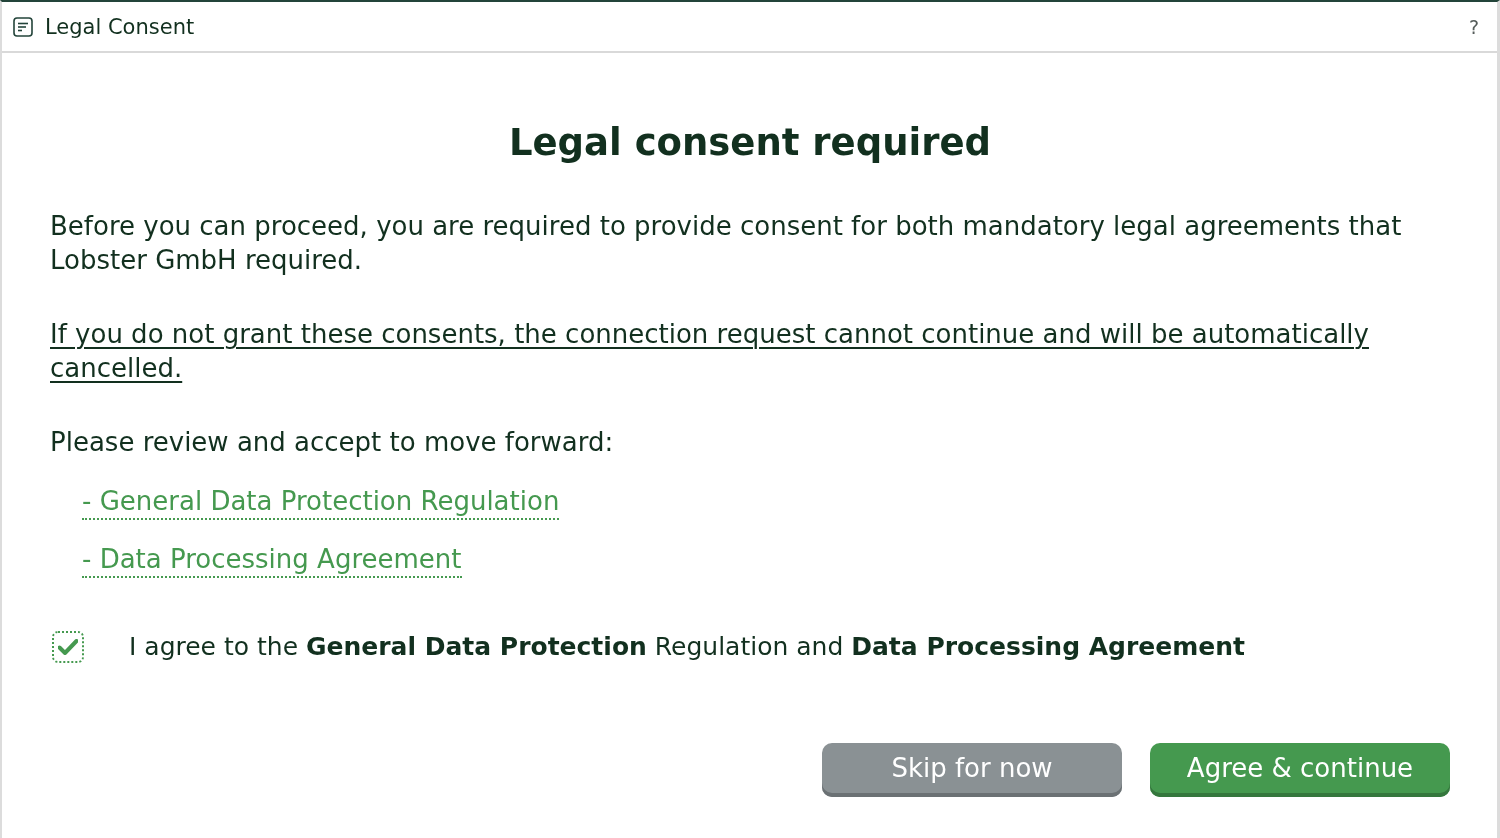 Image resolution: width=1500 pixels, height=838 pixels. Describe the element at coordinates (332, 442) in the screenshot. I see `prompt-text: Please review and accept to move forward:` at that location.